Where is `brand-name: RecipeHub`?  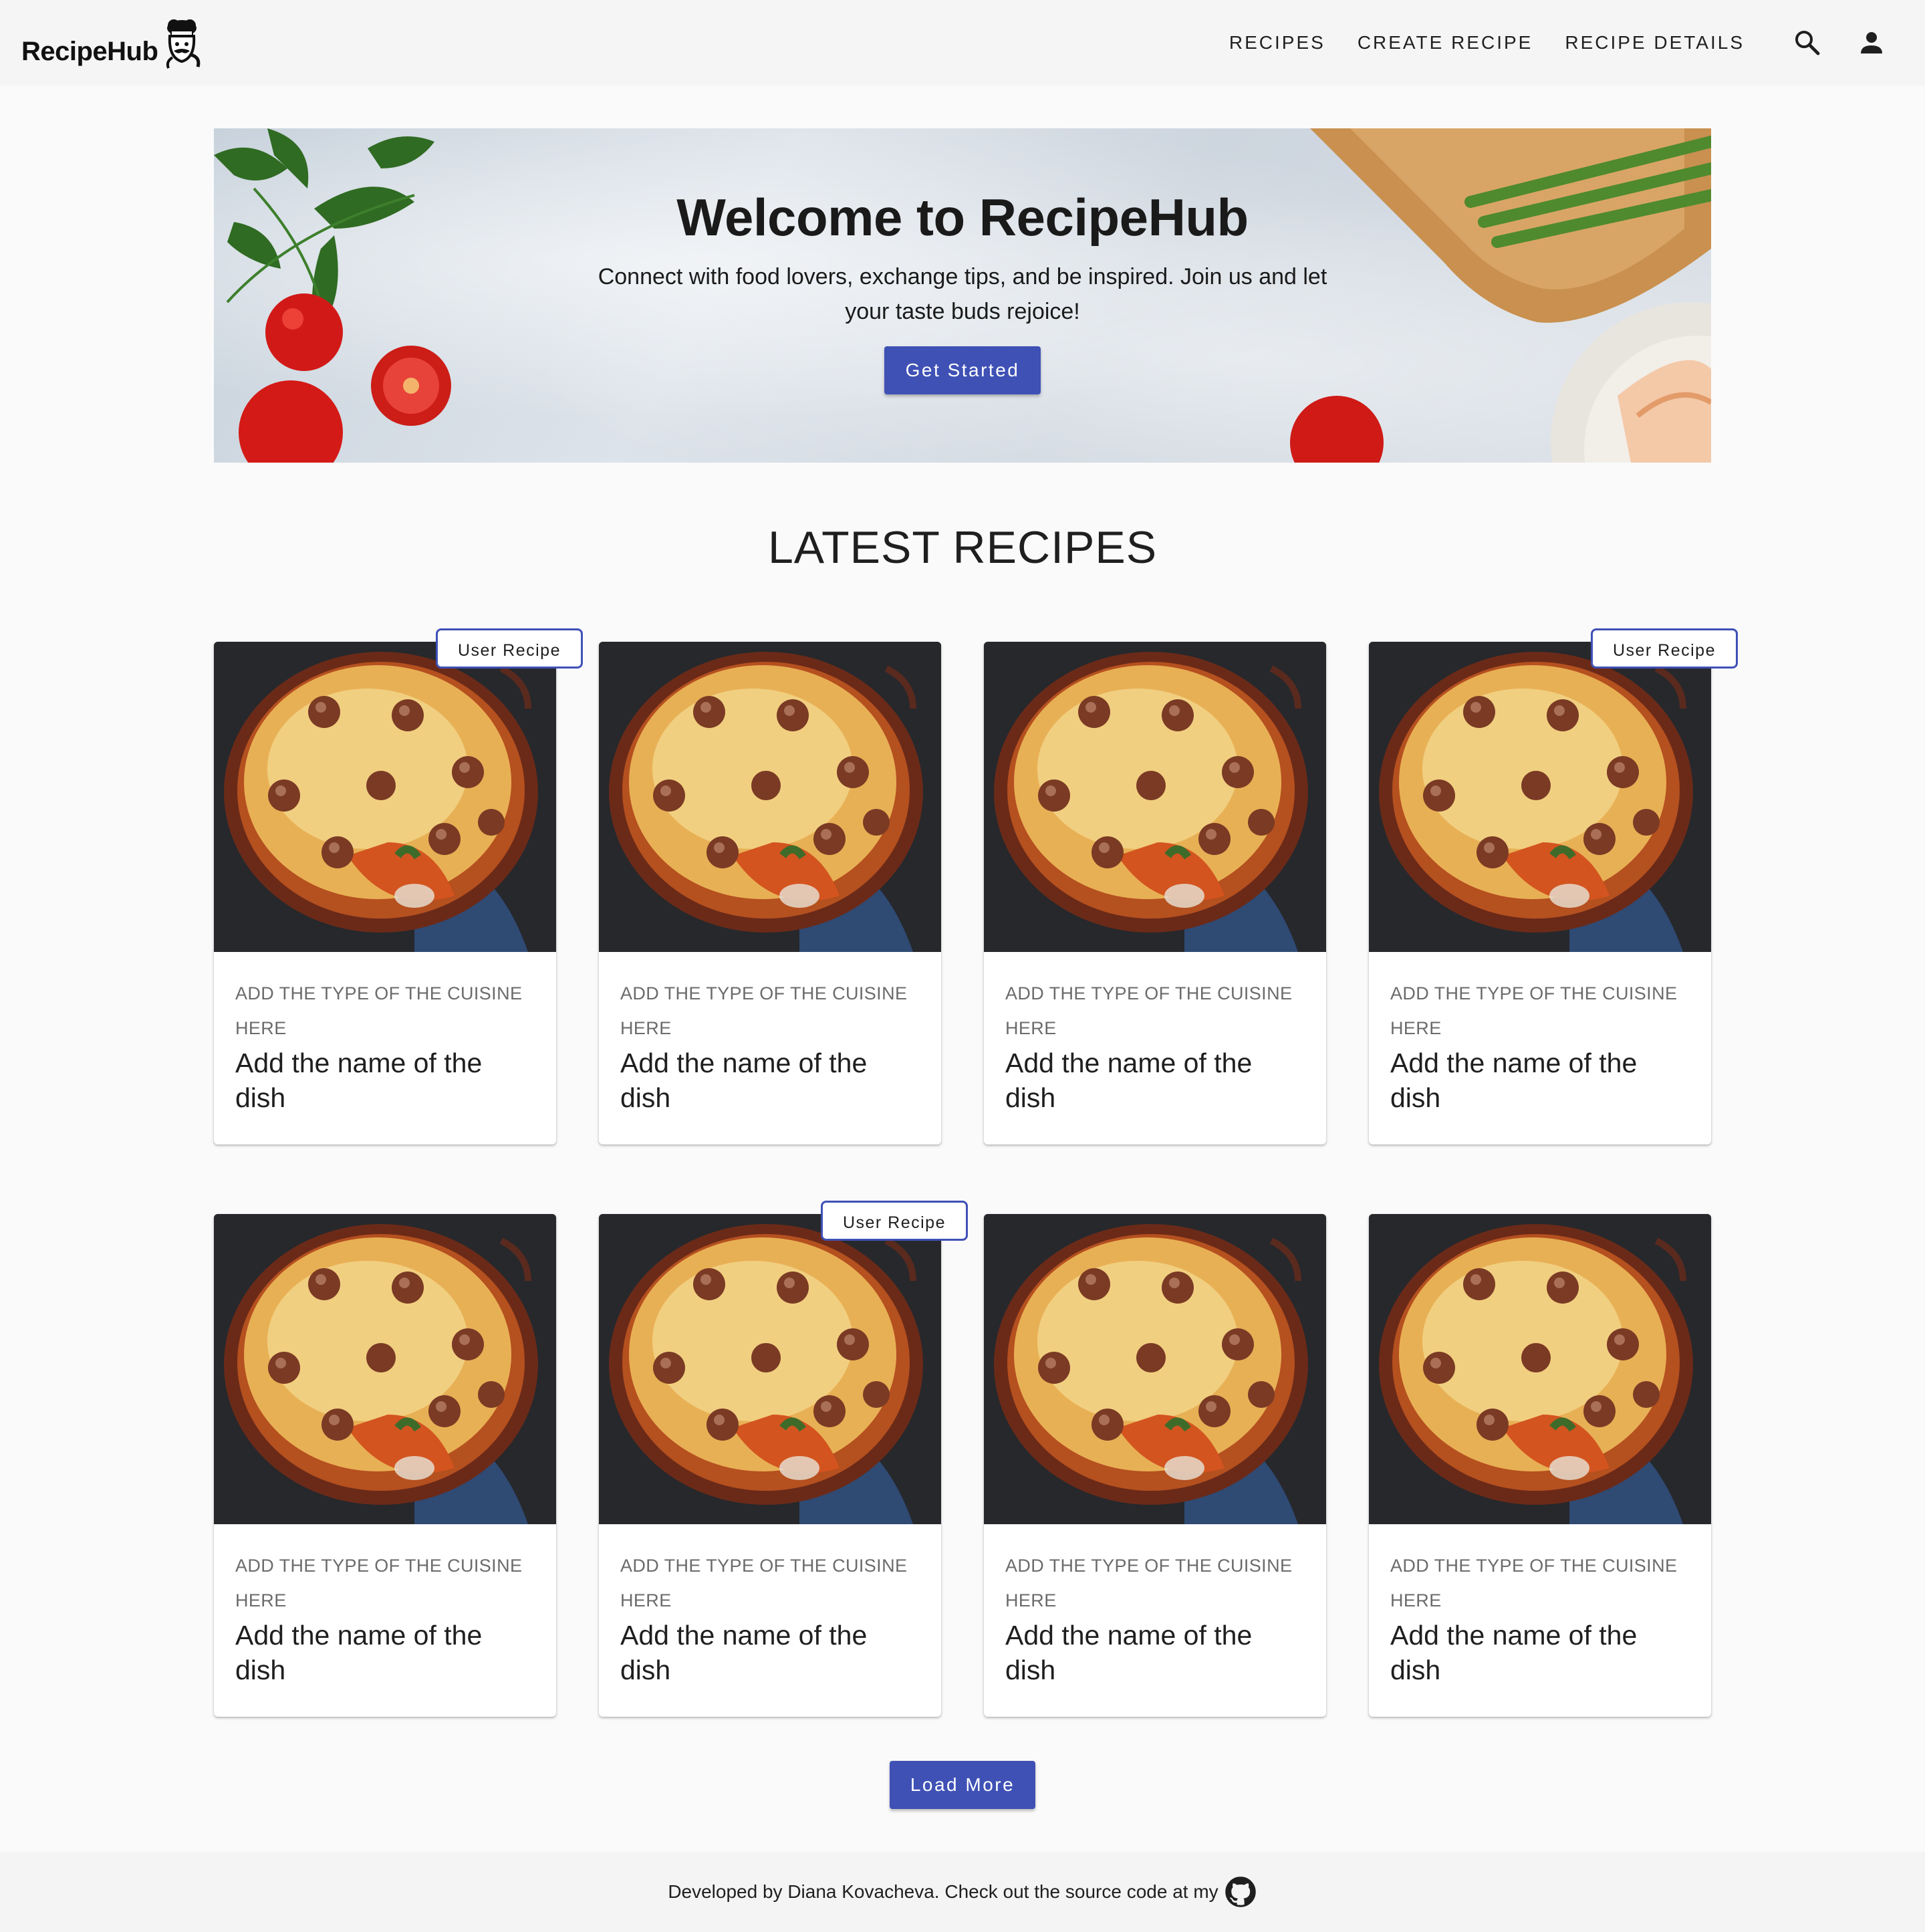 brand-name: RecipeHub is located at coordinates (90, 51).